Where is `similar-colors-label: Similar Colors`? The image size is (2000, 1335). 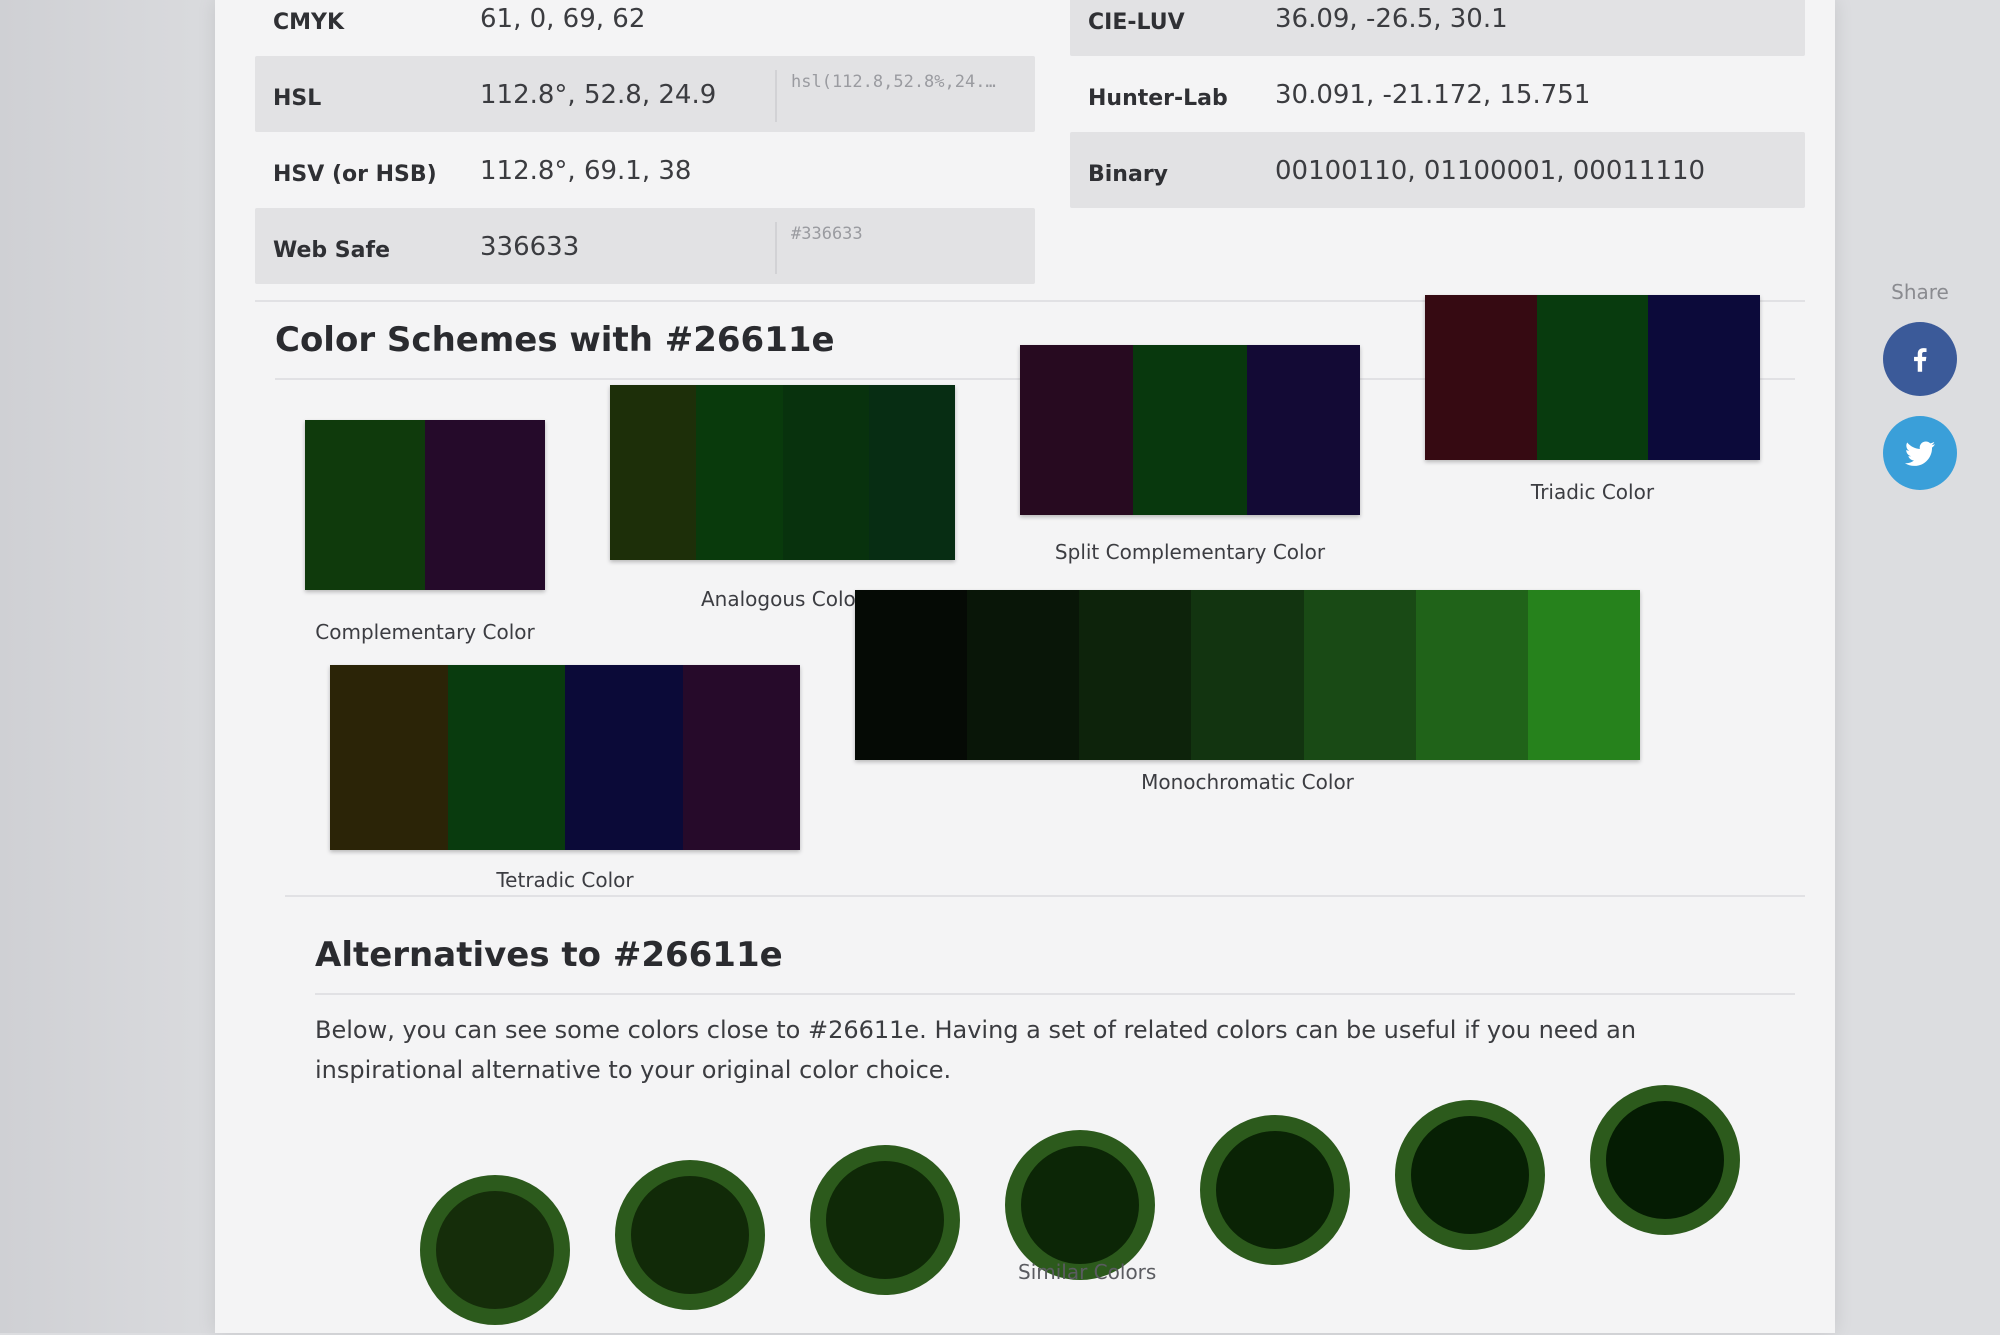 similar-colors-label: Similar Colors is located at coordinates (1087, 1272).